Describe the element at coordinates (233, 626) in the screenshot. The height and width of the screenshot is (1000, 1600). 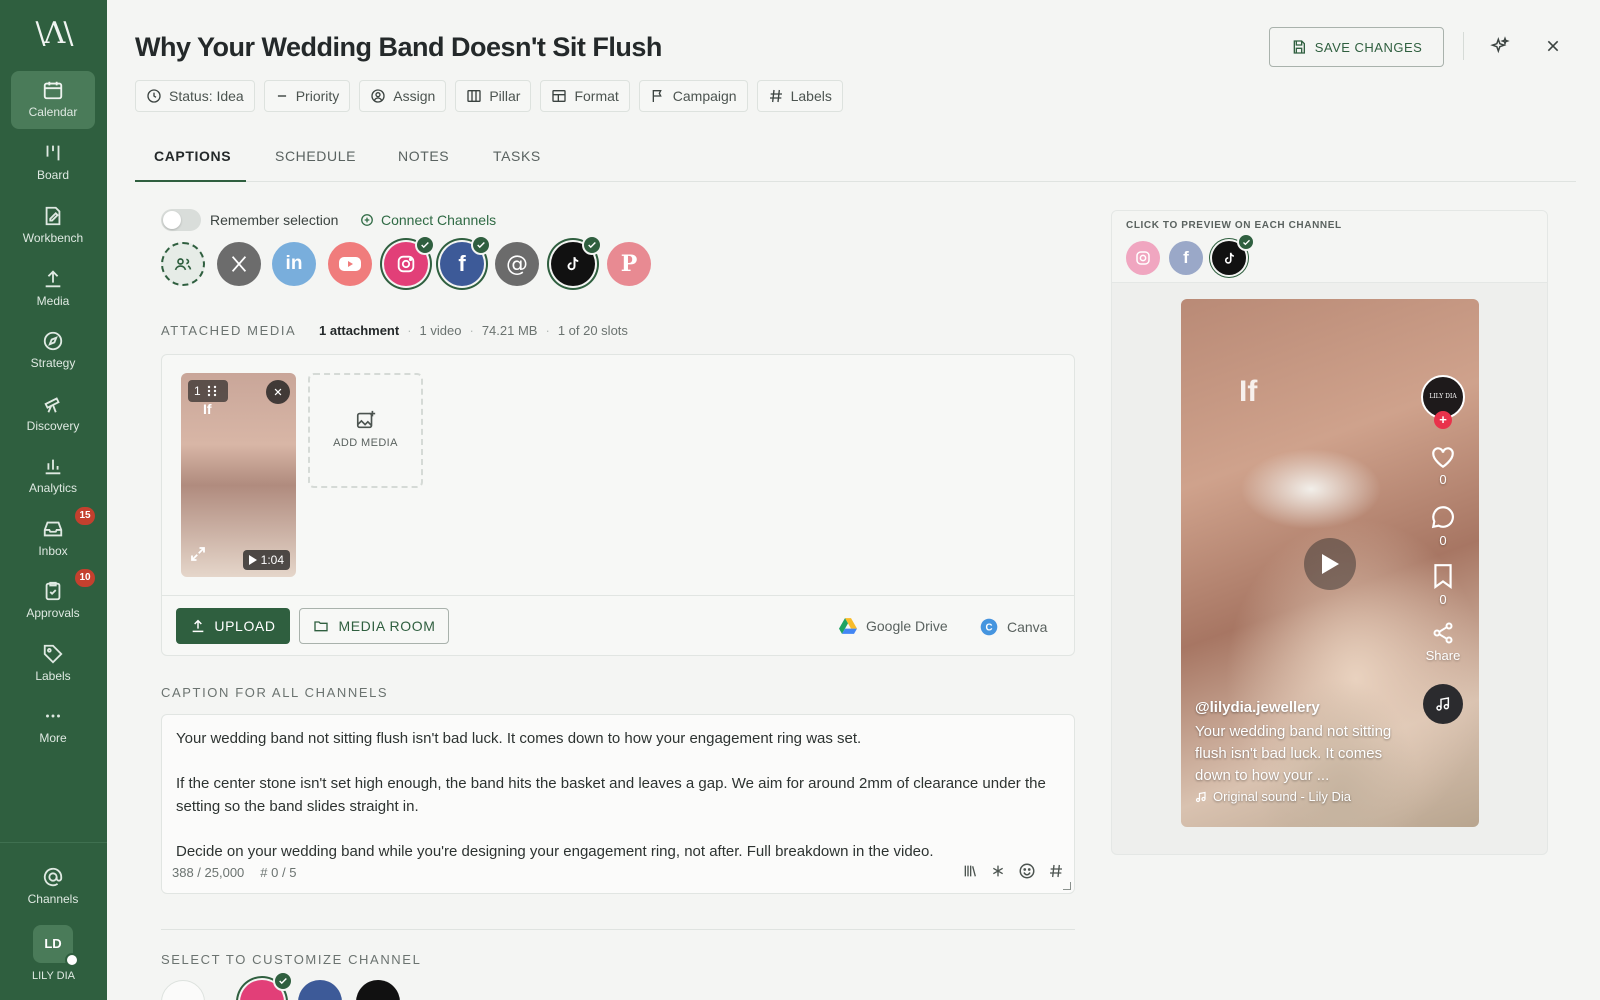
I see `upload-button: UPLOAD` at that location.